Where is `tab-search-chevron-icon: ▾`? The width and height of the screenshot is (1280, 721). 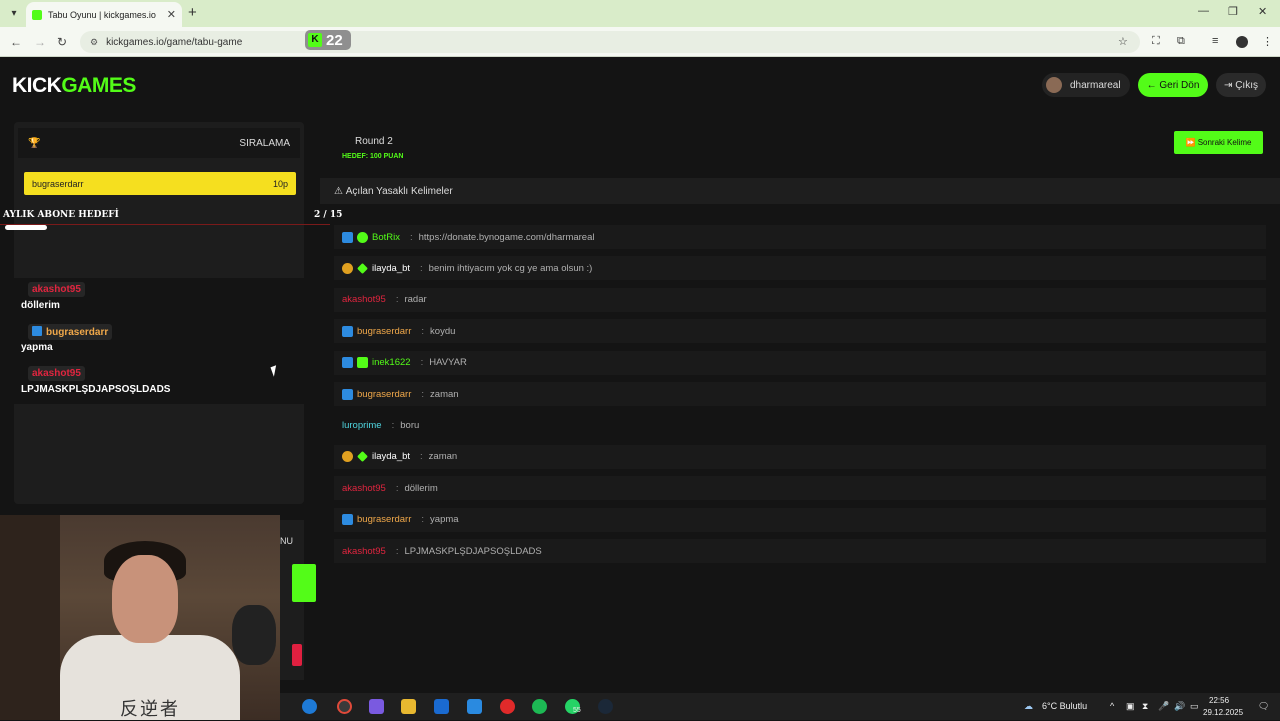 tab-search-chevron-icon: ▾ is located at coordinates (14, 14).